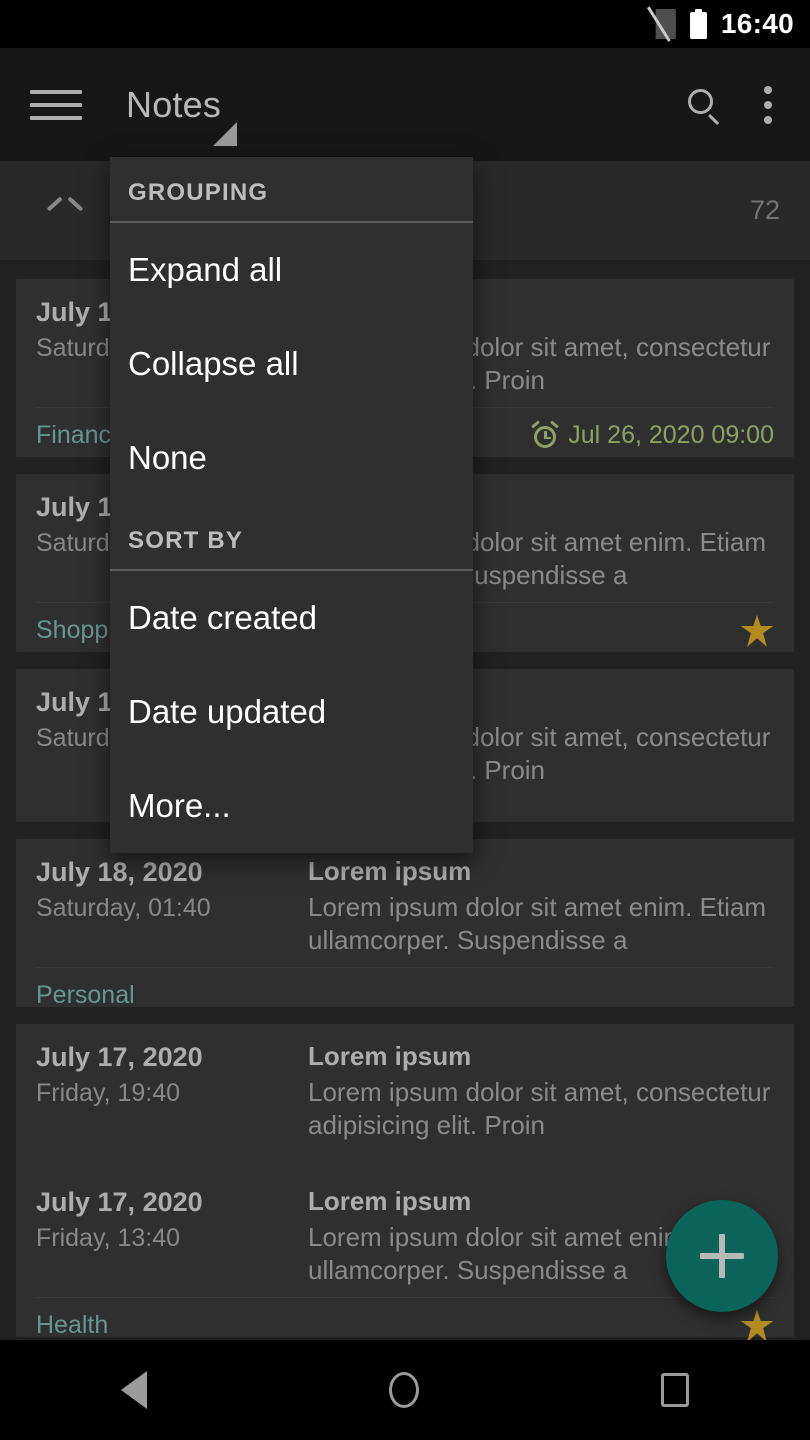 This screenshot has height=1440, width=810. I want to click on recents-square-icon, so click(675, 1390).